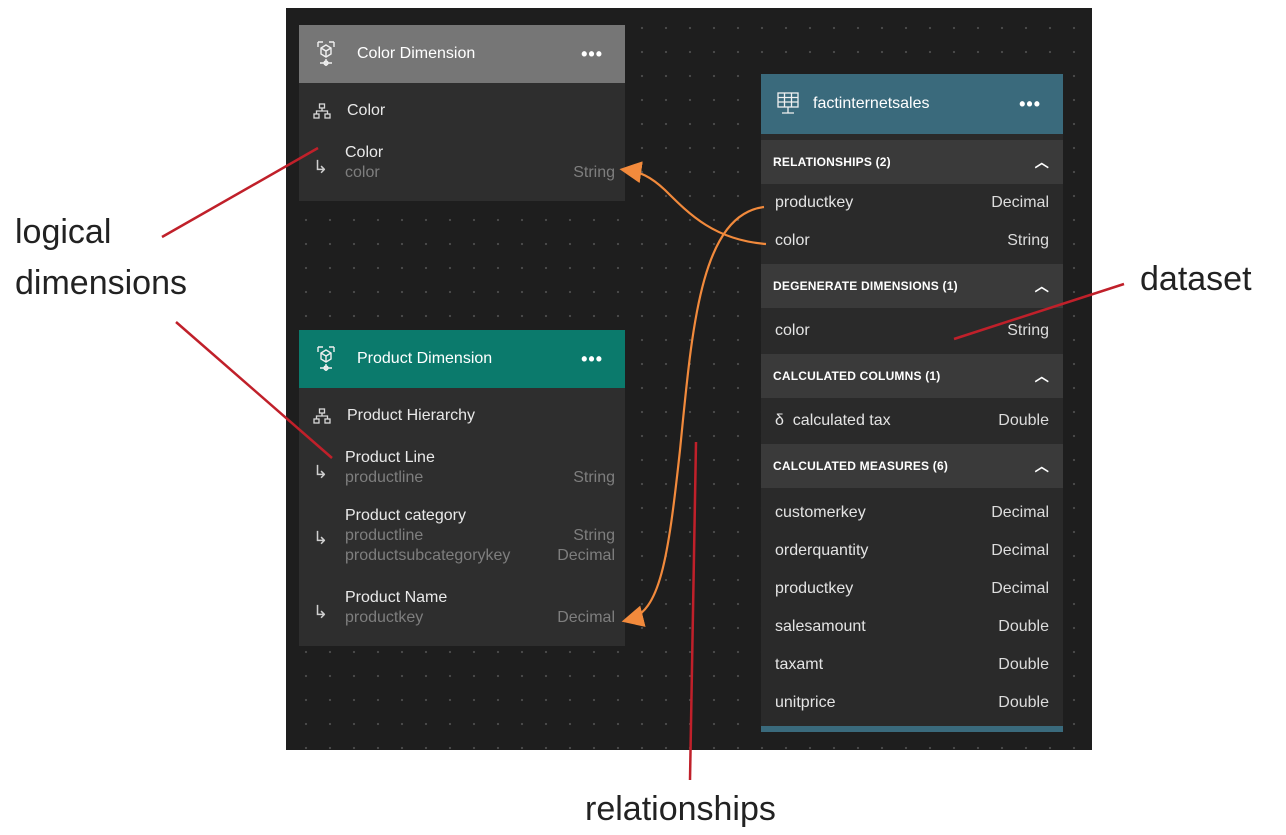 The image size is (1286, 835). Describe the element at coordinates (792, 330) in the screenshot. I see `degenerate-dimension-name: color` at that location.